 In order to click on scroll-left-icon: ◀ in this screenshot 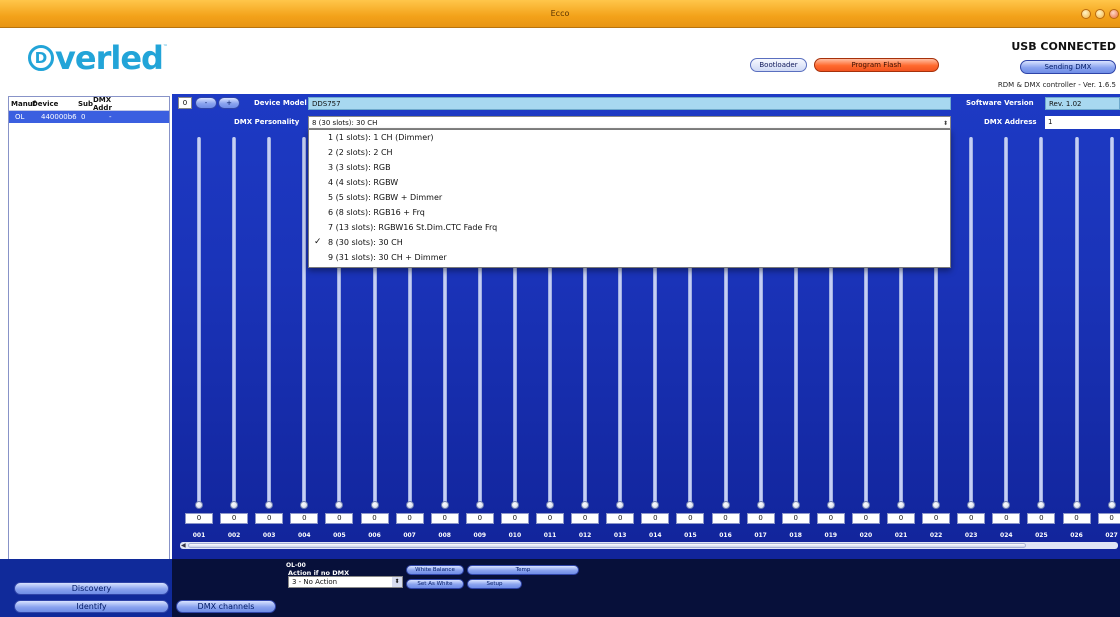, I will do `click(183, 545)`.